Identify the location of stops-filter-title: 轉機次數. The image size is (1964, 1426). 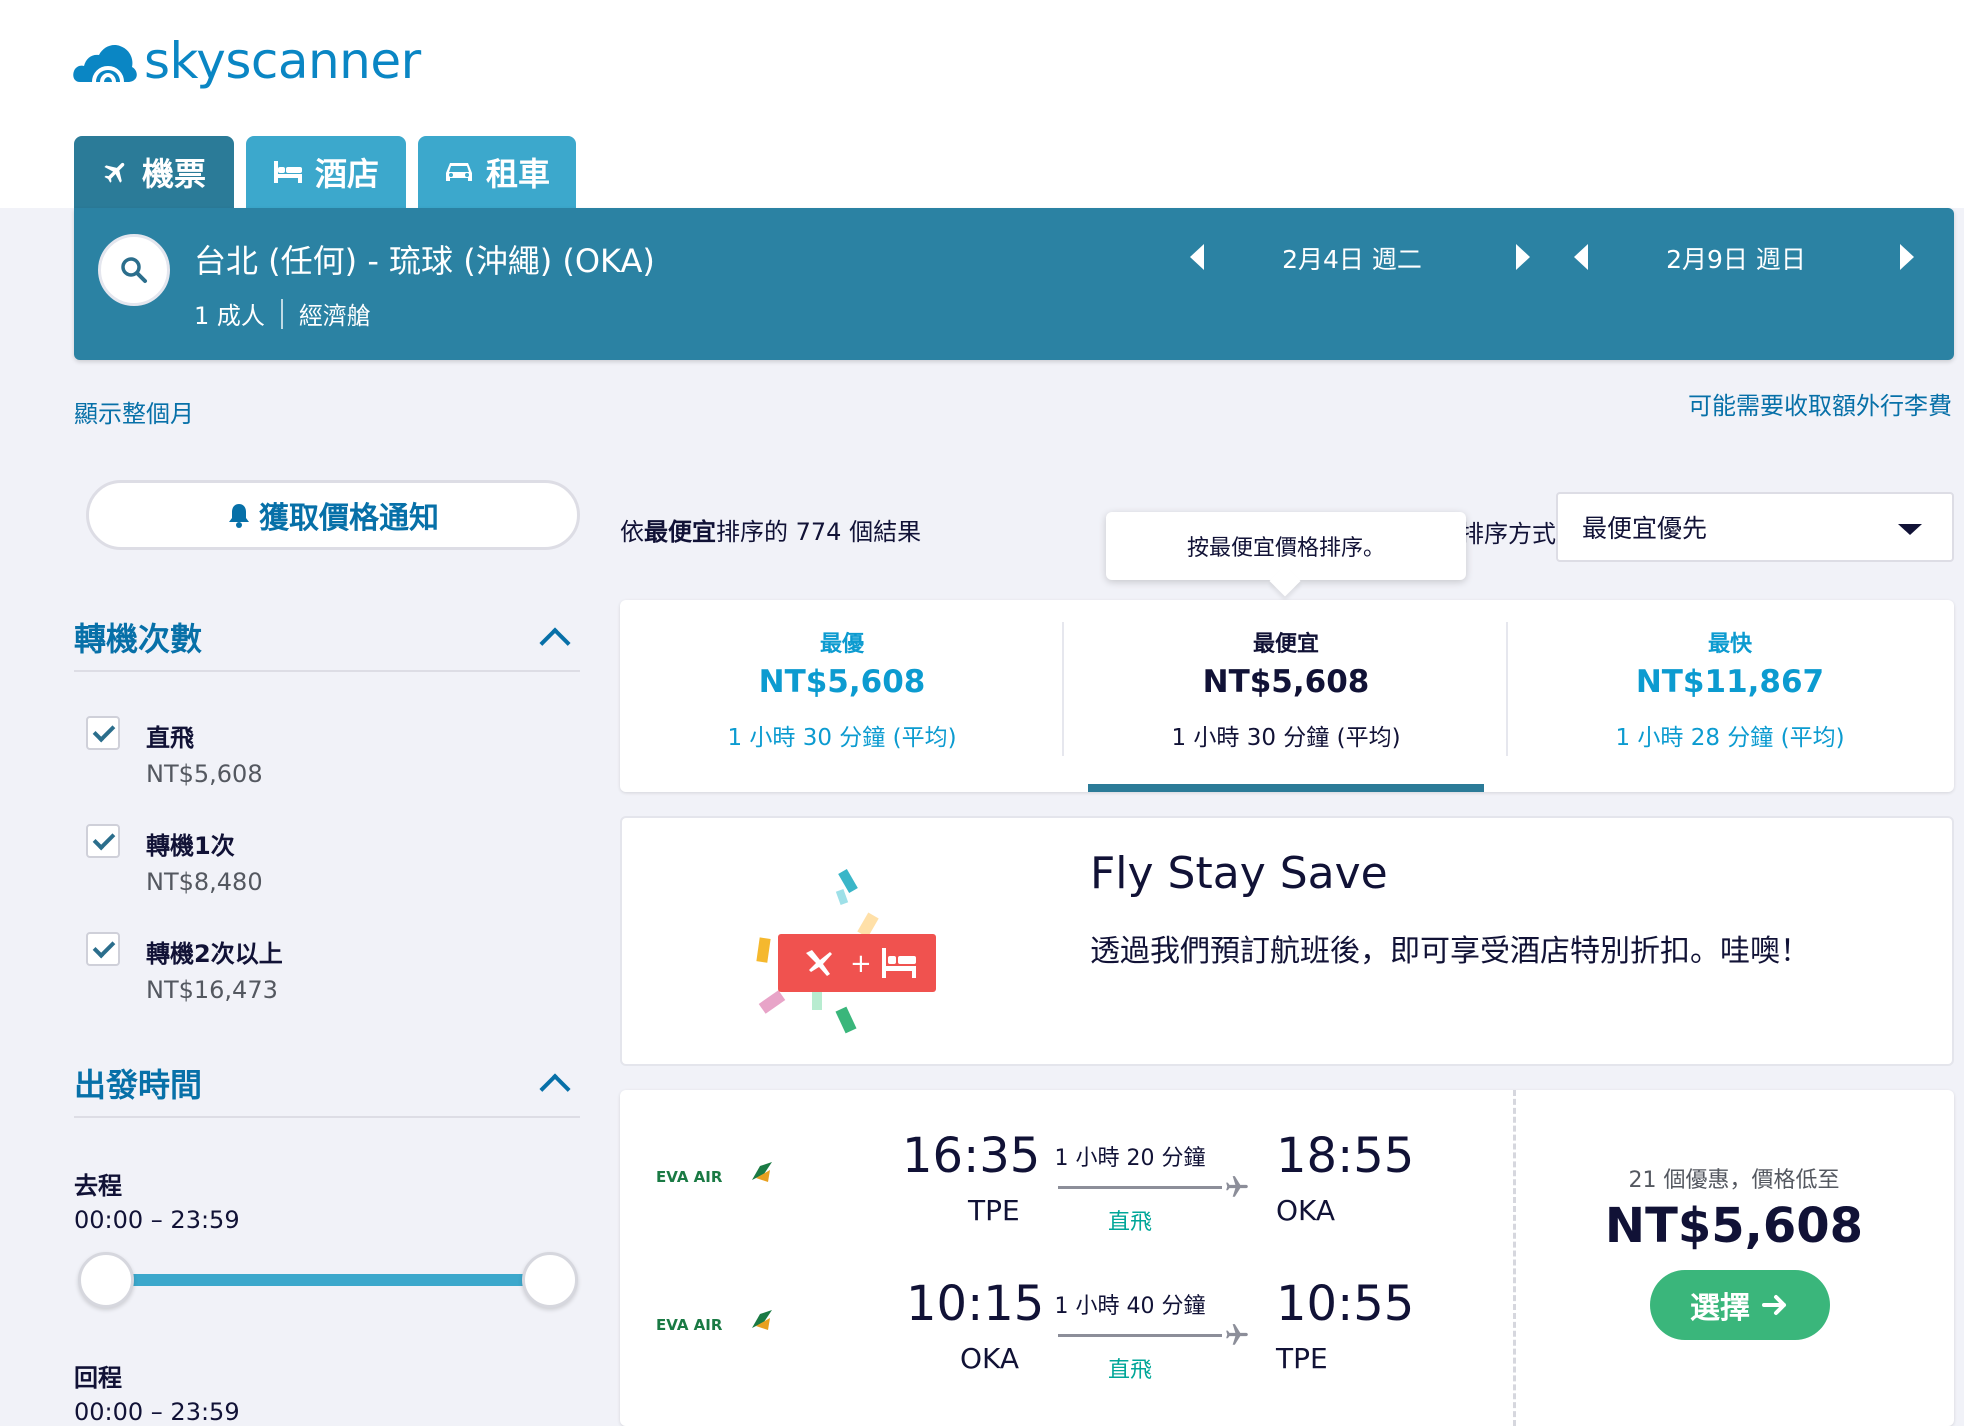
(138, 637).